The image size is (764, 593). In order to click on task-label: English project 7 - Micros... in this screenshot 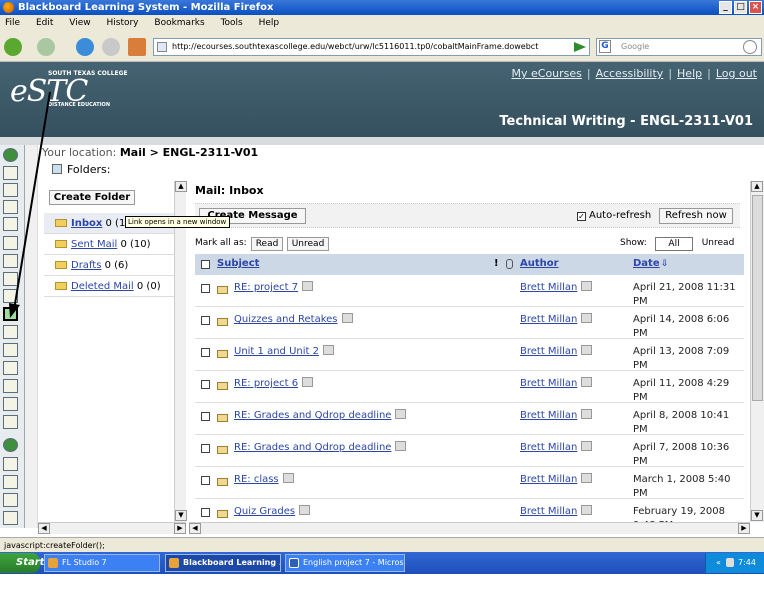, I will do `click(354, 562)`.